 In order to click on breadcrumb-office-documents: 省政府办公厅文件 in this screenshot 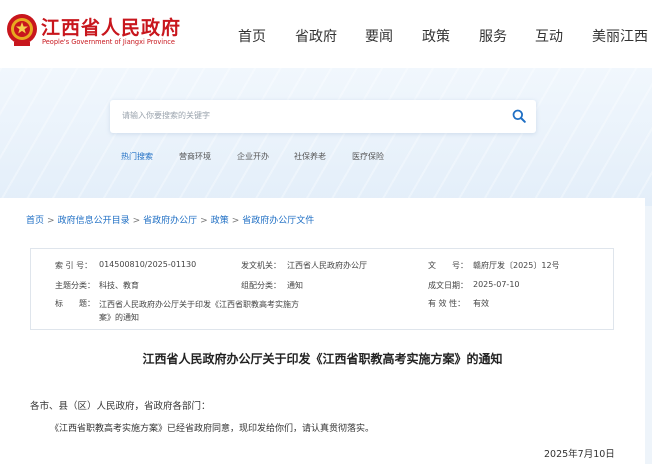, I will do `click(278, 221)`.